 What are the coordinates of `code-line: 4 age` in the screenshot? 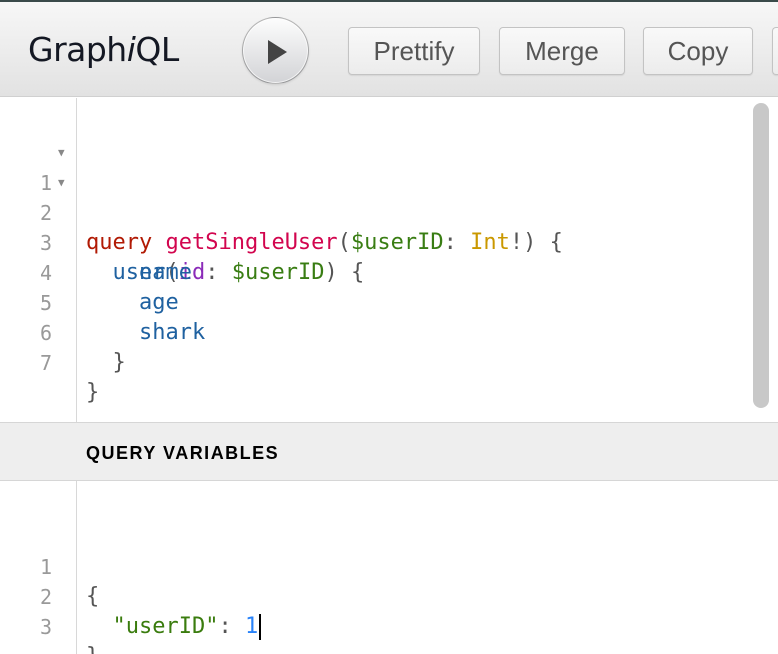 It's located at (374, 271).